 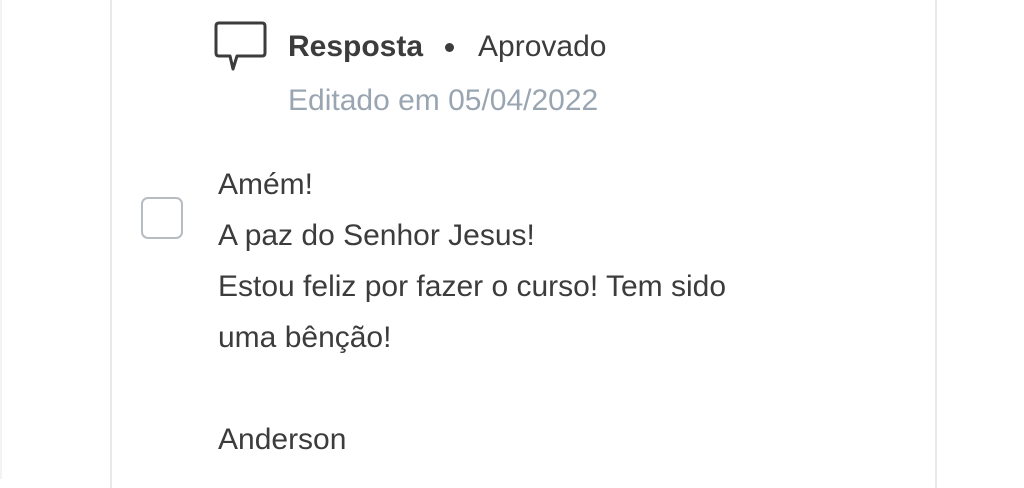 What do you see at coordinates (282, 439) in the screenshot?
I see `signature: Anderson` at bounding box center [282, 439].